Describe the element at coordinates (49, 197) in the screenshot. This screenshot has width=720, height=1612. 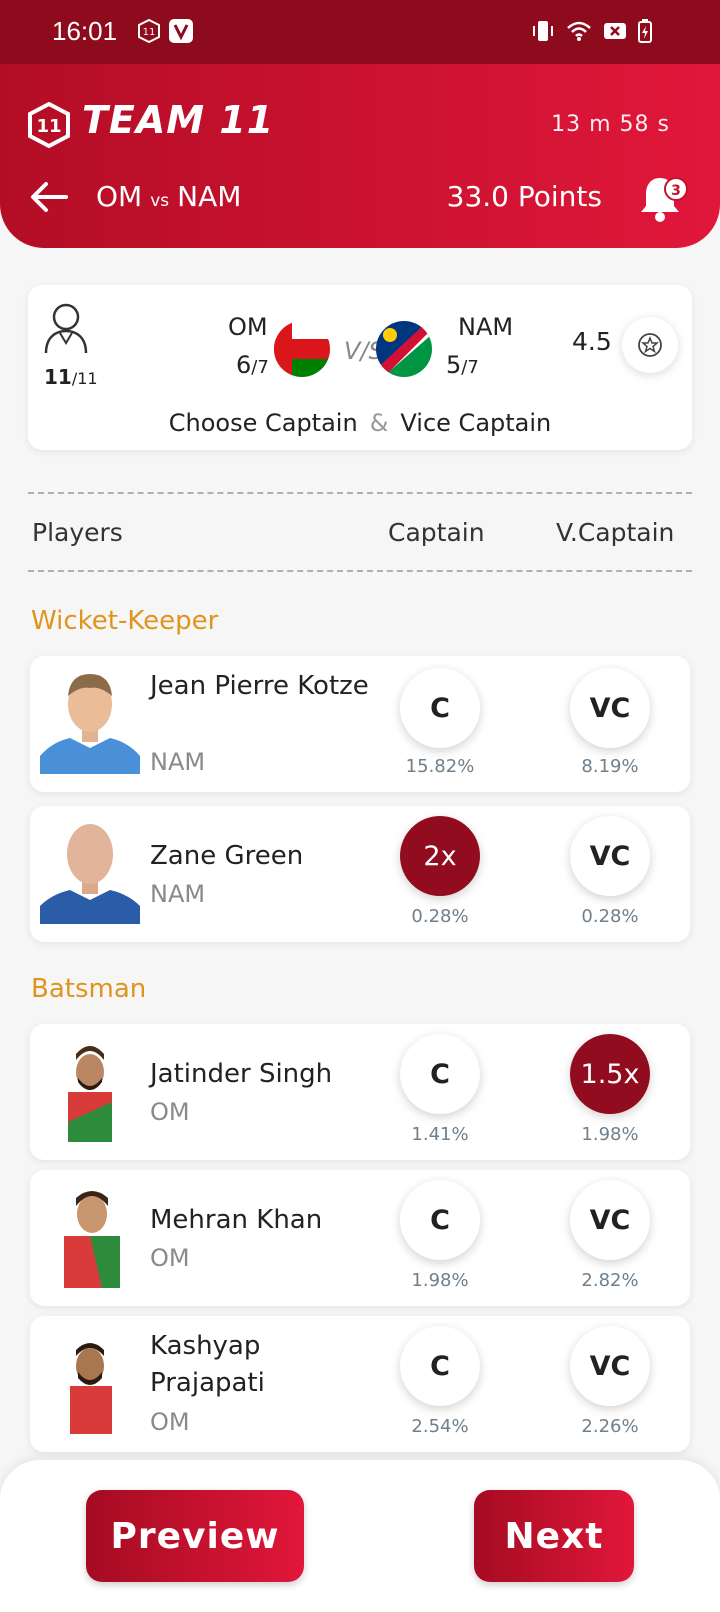
I see `back-arrow-icon` at that location.